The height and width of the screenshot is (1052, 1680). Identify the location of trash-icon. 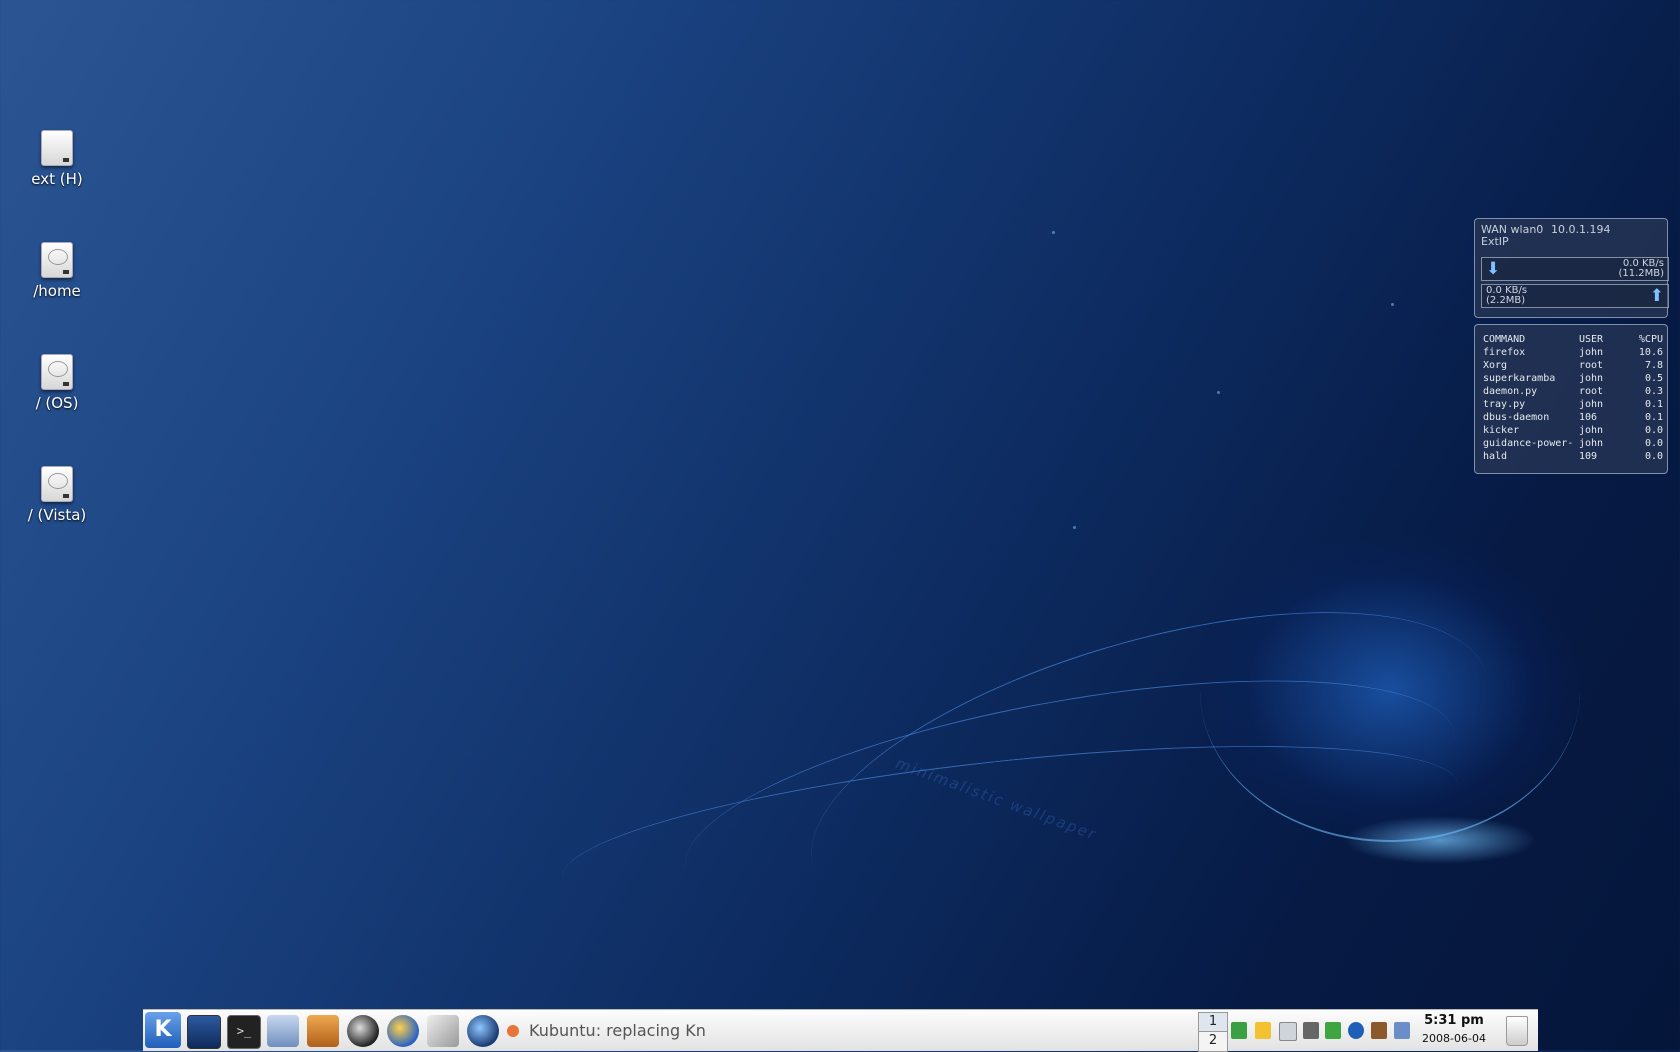
(1517, 1031).